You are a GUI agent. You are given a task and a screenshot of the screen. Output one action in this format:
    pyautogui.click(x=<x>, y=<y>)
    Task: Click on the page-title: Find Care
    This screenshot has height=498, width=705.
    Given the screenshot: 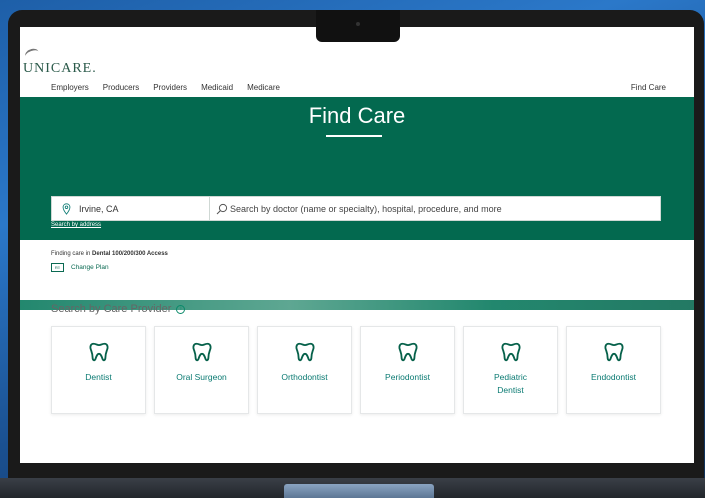 What is the action you would take?
    pyautogui.click(x=357, y=115)
    